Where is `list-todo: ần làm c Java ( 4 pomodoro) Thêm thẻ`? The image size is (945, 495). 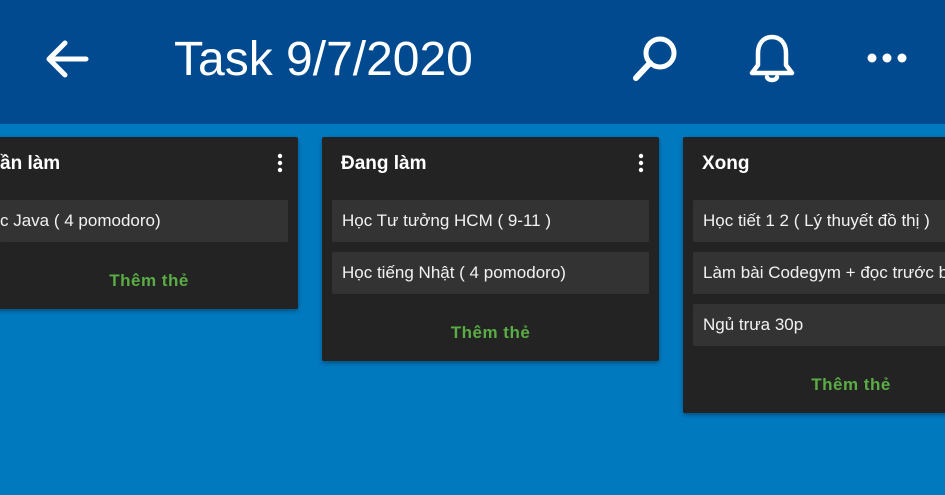 list-todo: ần làm c Java ( 4 pomodoro) Thêm thẻ is located at coordinates (149, 223).